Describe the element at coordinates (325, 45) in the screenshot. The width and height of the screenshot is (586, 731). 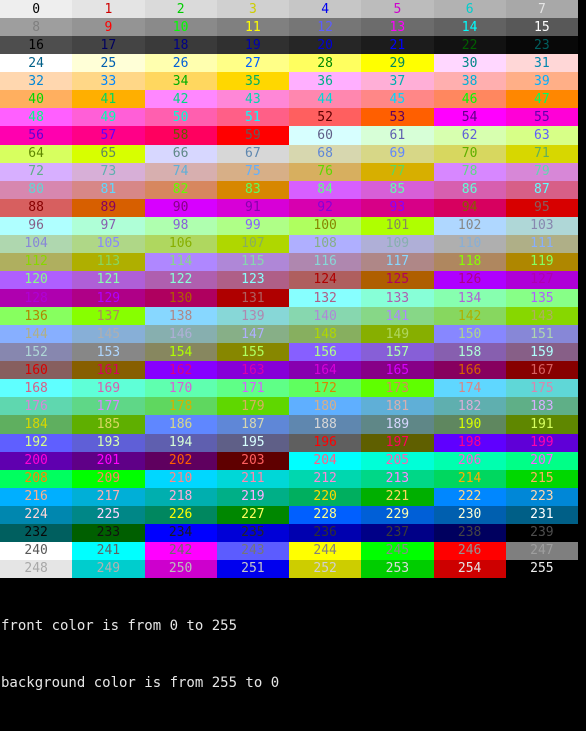
I see `color-cell: 20` at that location.